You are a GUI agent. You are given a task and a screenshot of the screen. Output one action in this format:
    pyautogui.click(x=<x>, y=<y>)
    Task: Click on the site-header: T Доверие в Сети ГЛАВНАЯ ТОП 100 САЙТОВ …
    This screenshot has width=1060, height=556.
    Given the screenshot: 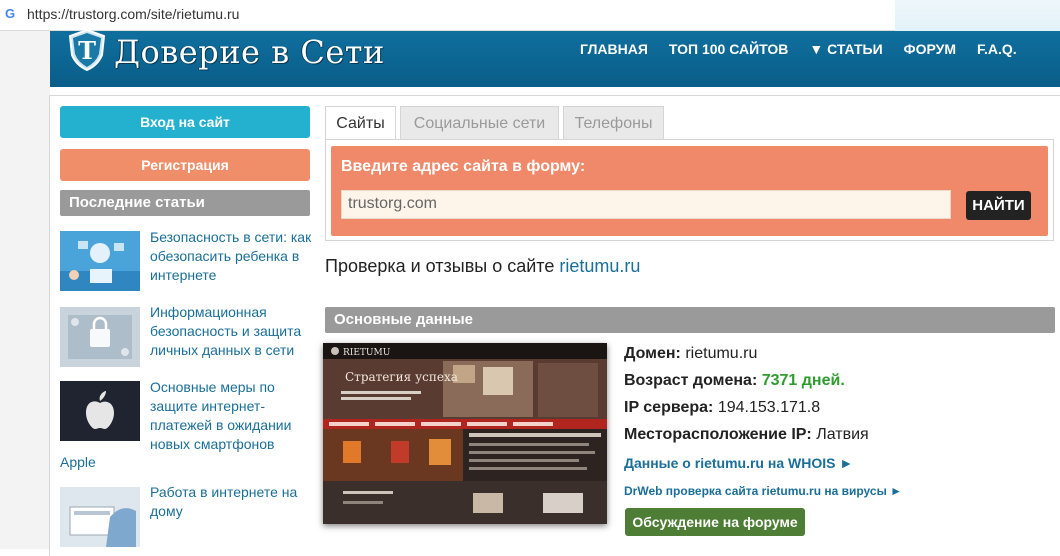 What is the action you would take?
    pyautogui.click(x=555, y=58)
    